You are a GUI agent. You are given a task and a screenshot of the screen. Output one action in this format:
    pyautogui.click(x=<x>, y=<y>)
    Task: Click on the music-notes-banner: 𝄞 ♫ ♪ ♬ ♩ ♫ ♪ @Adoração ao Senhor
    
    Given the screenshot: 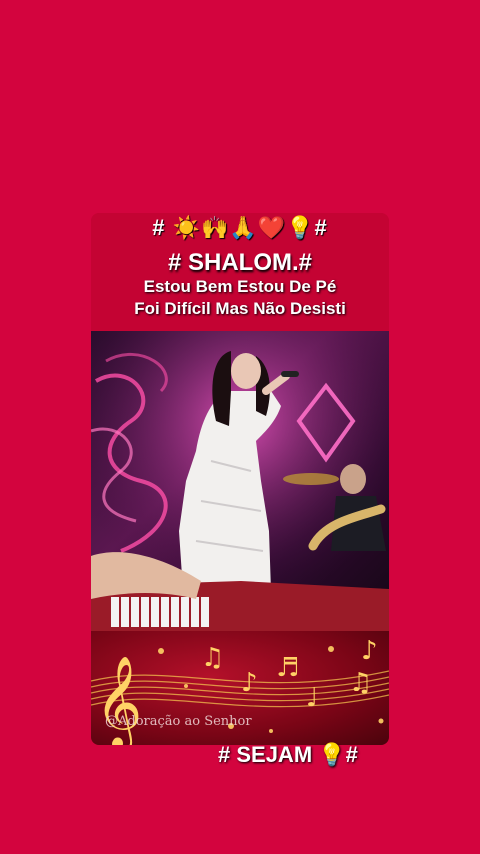 What is the action you would take?
    pyautogui.click(x=240, y=688)
    